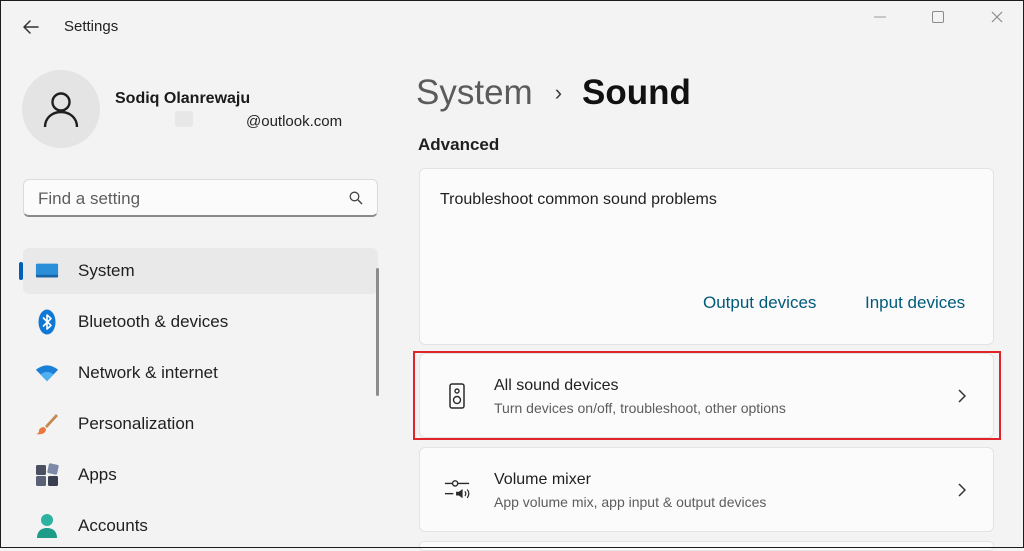 The width and height of the screenshot is (1024, 551). What do you see at coordinates (200, 526) in the screenshot?
I see `nav-item-accounts: Accounts` at bounding box center [200, 526].